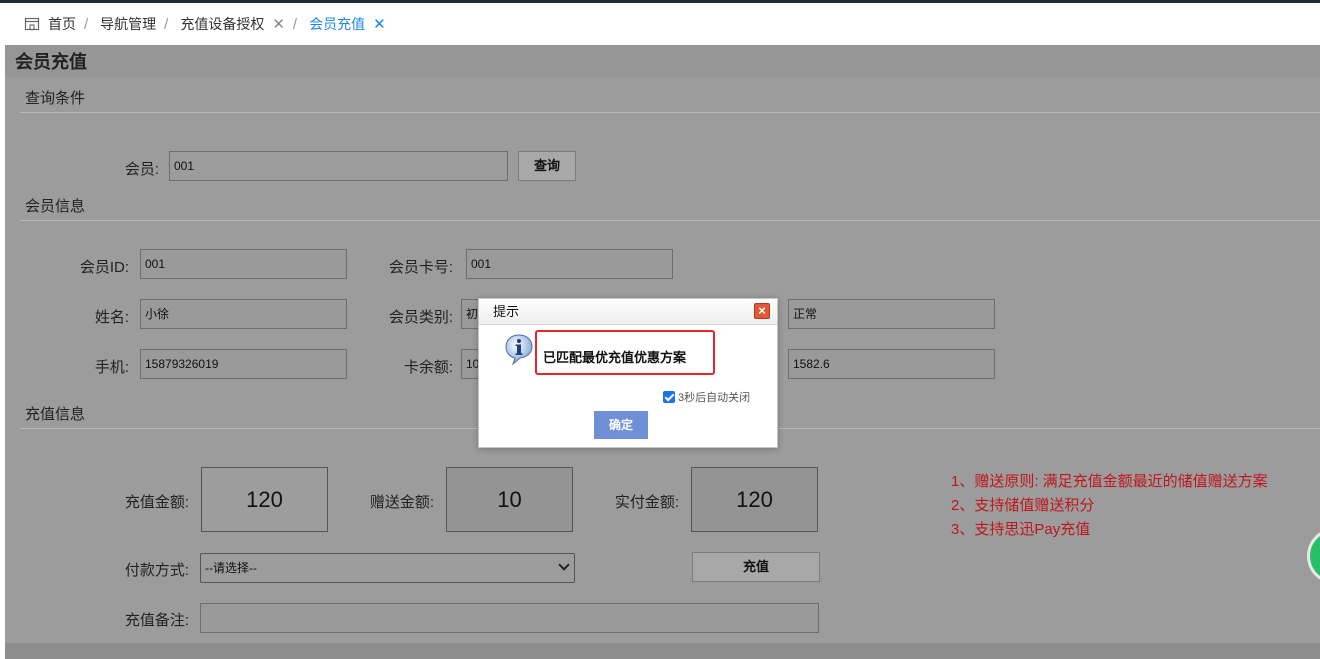  I want to click on note-line-3: 3、支持思迅Pay充值, so click(1021, 529).